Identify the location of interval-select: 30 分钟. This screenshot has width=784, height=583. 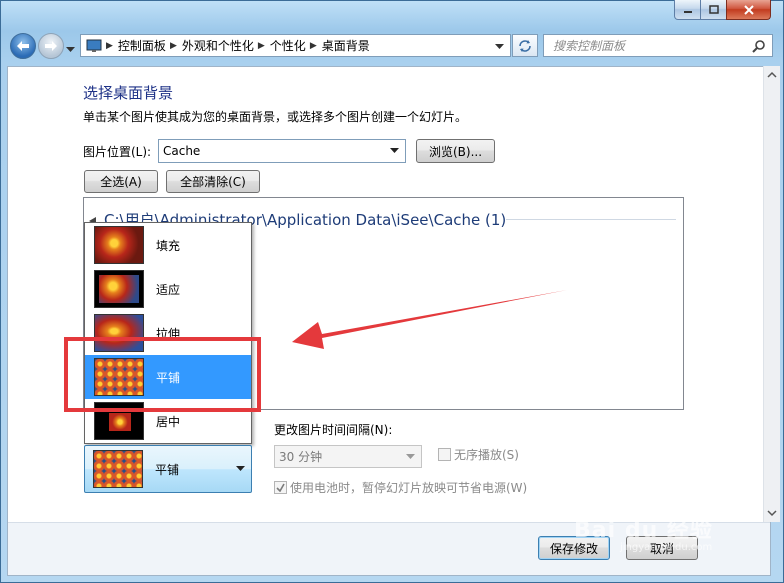
(348, 456).